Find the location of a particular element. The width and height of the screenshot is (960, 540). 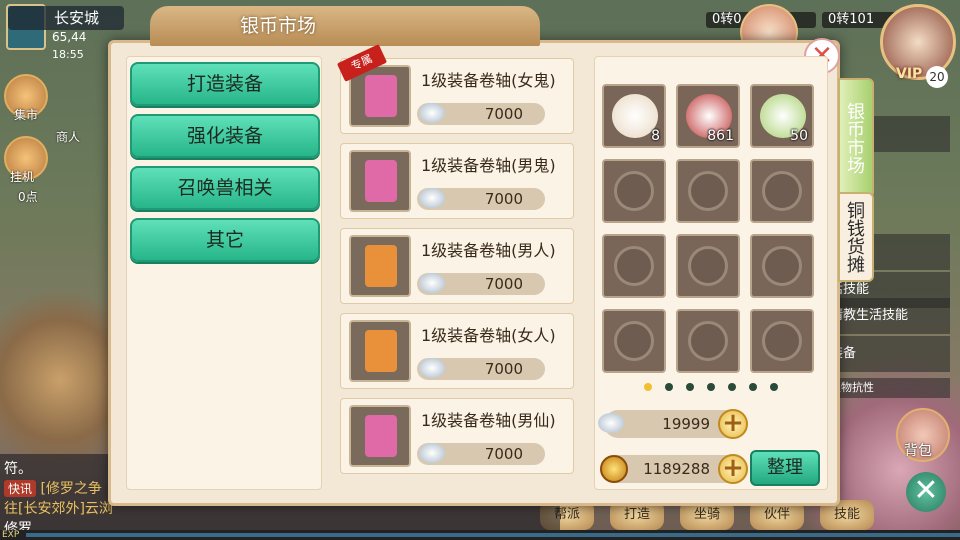

coordinates: 65,44 is located at coordinates (69, 37).